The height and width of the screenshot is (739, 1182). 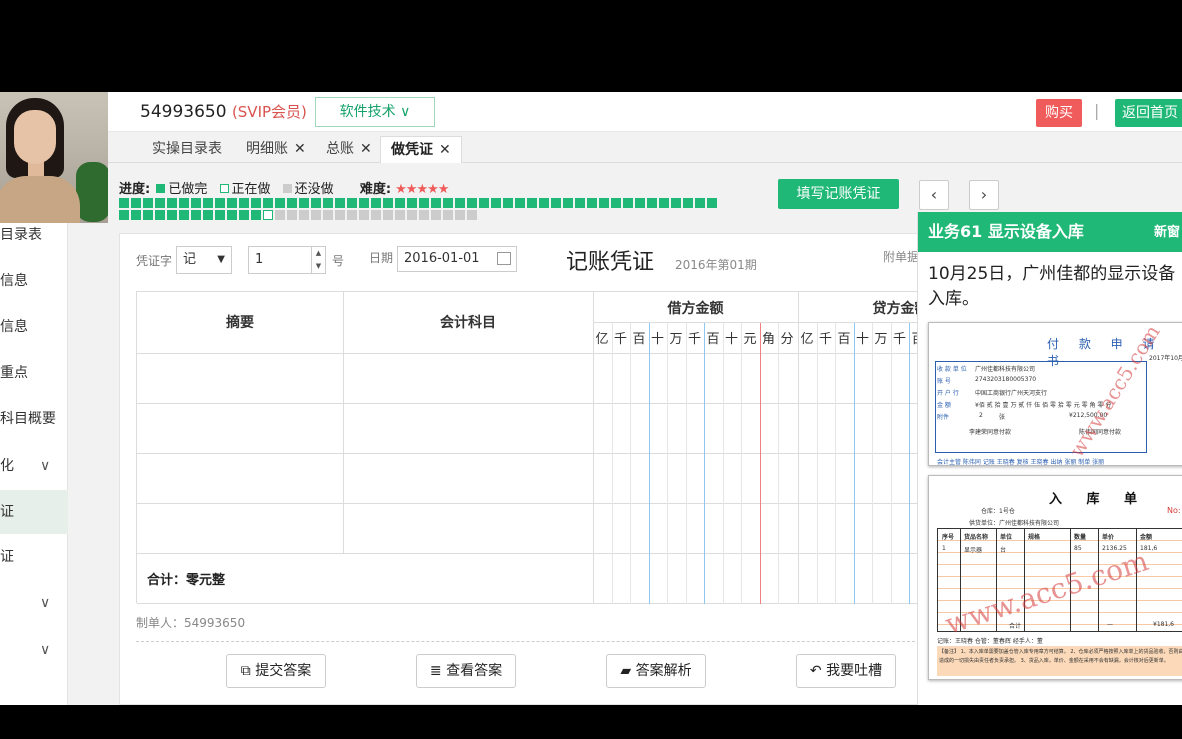 I want to click on next-button: ›, so click(x=984, y=195).